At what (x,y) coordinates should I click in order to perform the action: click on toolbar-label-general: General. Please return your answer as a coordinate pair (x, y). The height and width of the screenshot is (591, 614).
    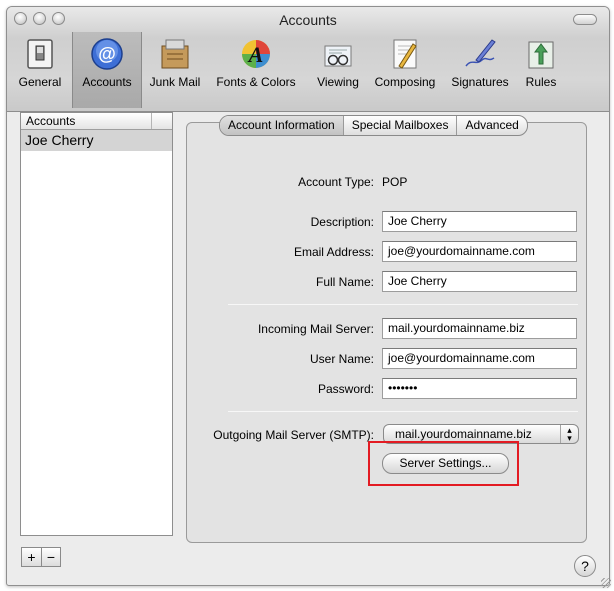
    Looking at the image, I should click on (40, 82).